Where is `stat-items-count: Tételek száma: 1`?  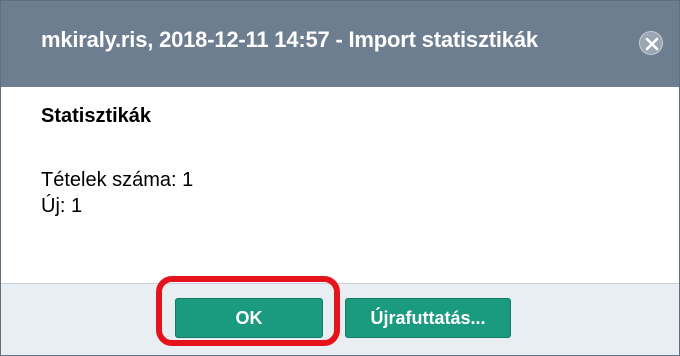
stat-items-count: Tételek száma: 1 is located at coordinates (117, 180).